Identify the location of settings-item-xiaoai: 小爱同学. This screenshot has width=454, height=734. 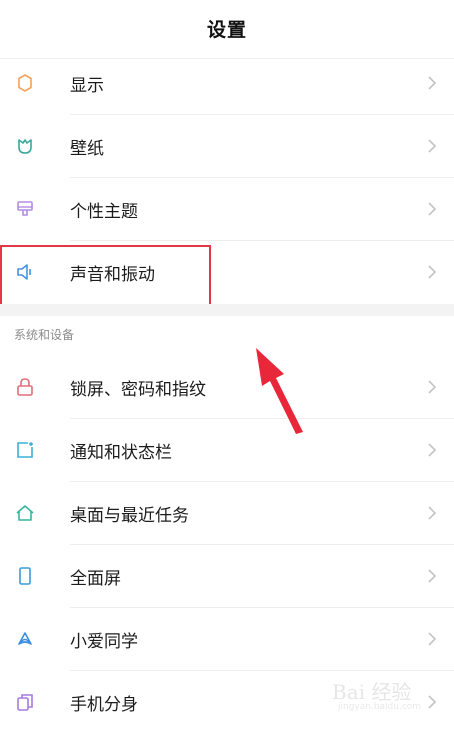
(227, 639).